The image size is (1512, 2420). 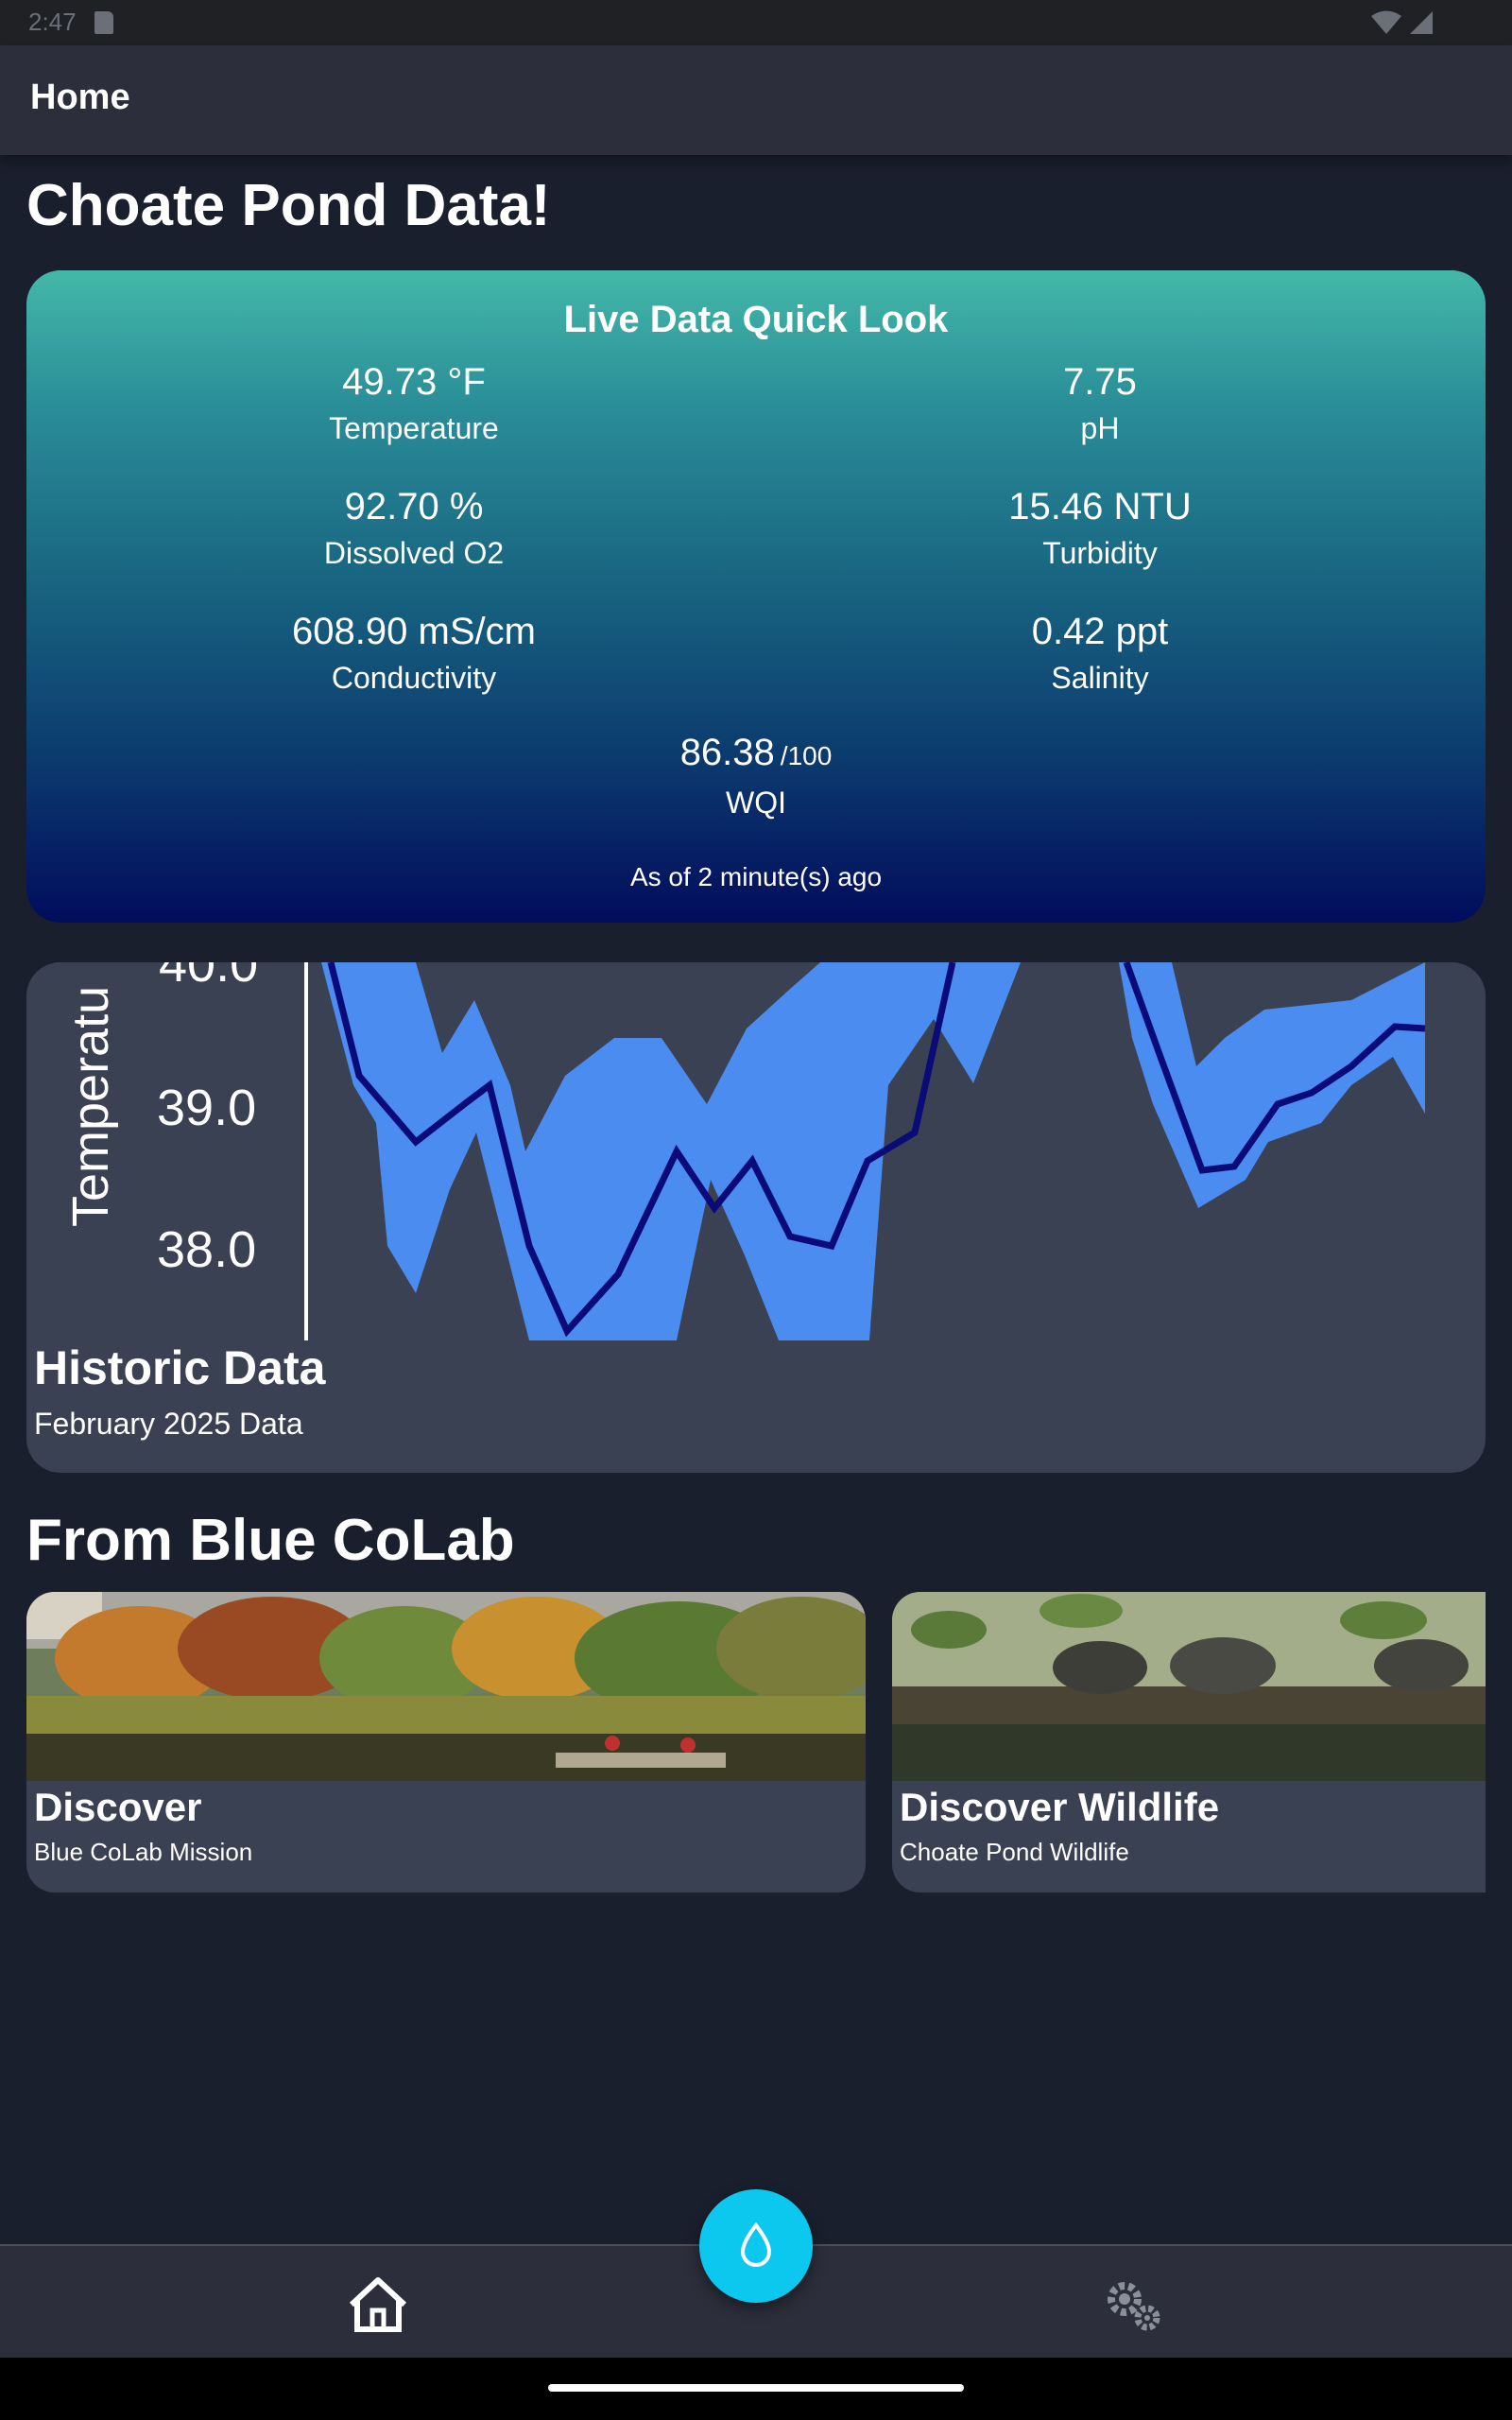 What do you see at coordinates (414, 553) in the screenshot?
I see `metric-label: Dissolved O2` at bounding box center [414, 553].